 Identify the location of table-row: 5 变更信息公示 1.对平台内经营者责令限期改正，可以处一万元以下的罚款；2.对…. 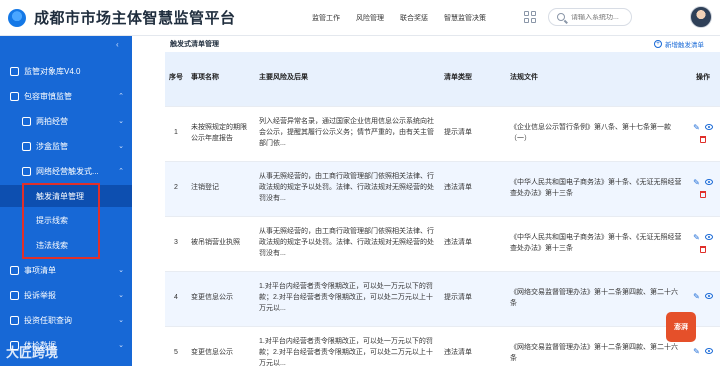
(442, 346).